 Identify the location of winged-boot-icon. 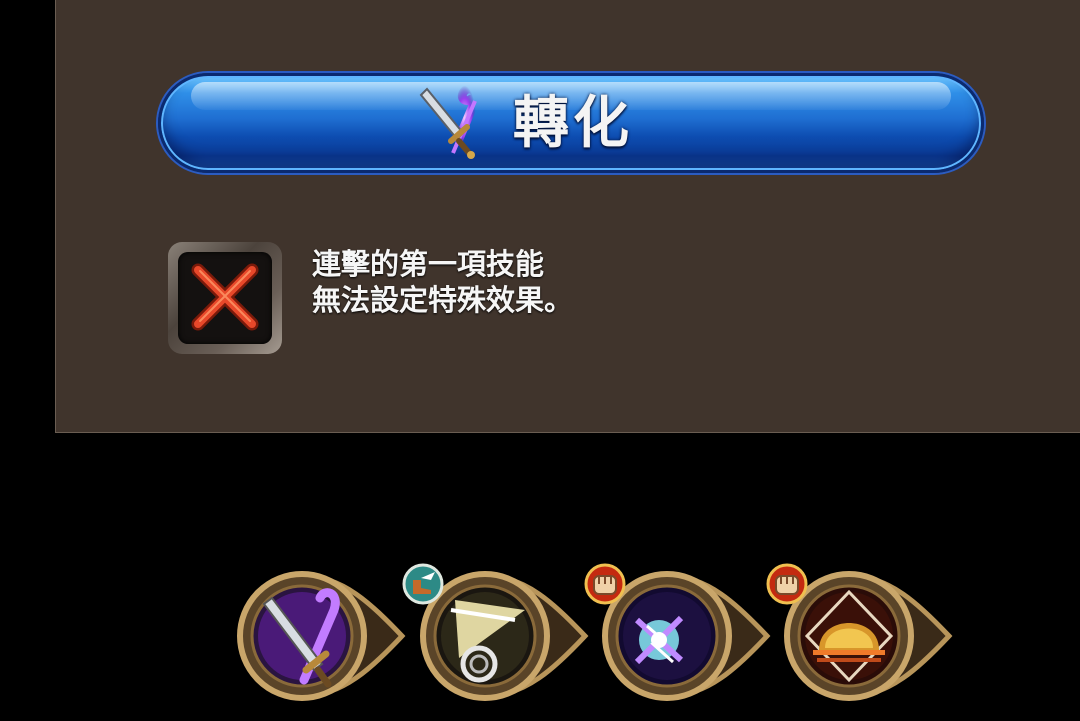
(423, 584).